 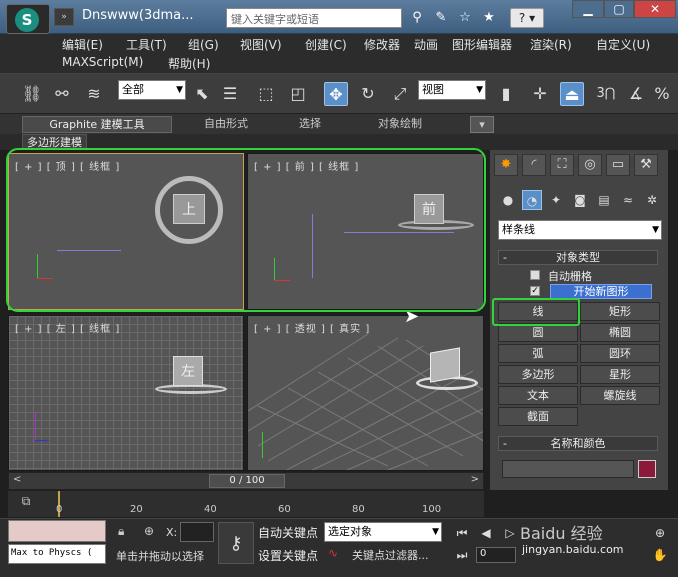 I want to click on tab-freeform: 自由形式, so click(x=226, y=124).